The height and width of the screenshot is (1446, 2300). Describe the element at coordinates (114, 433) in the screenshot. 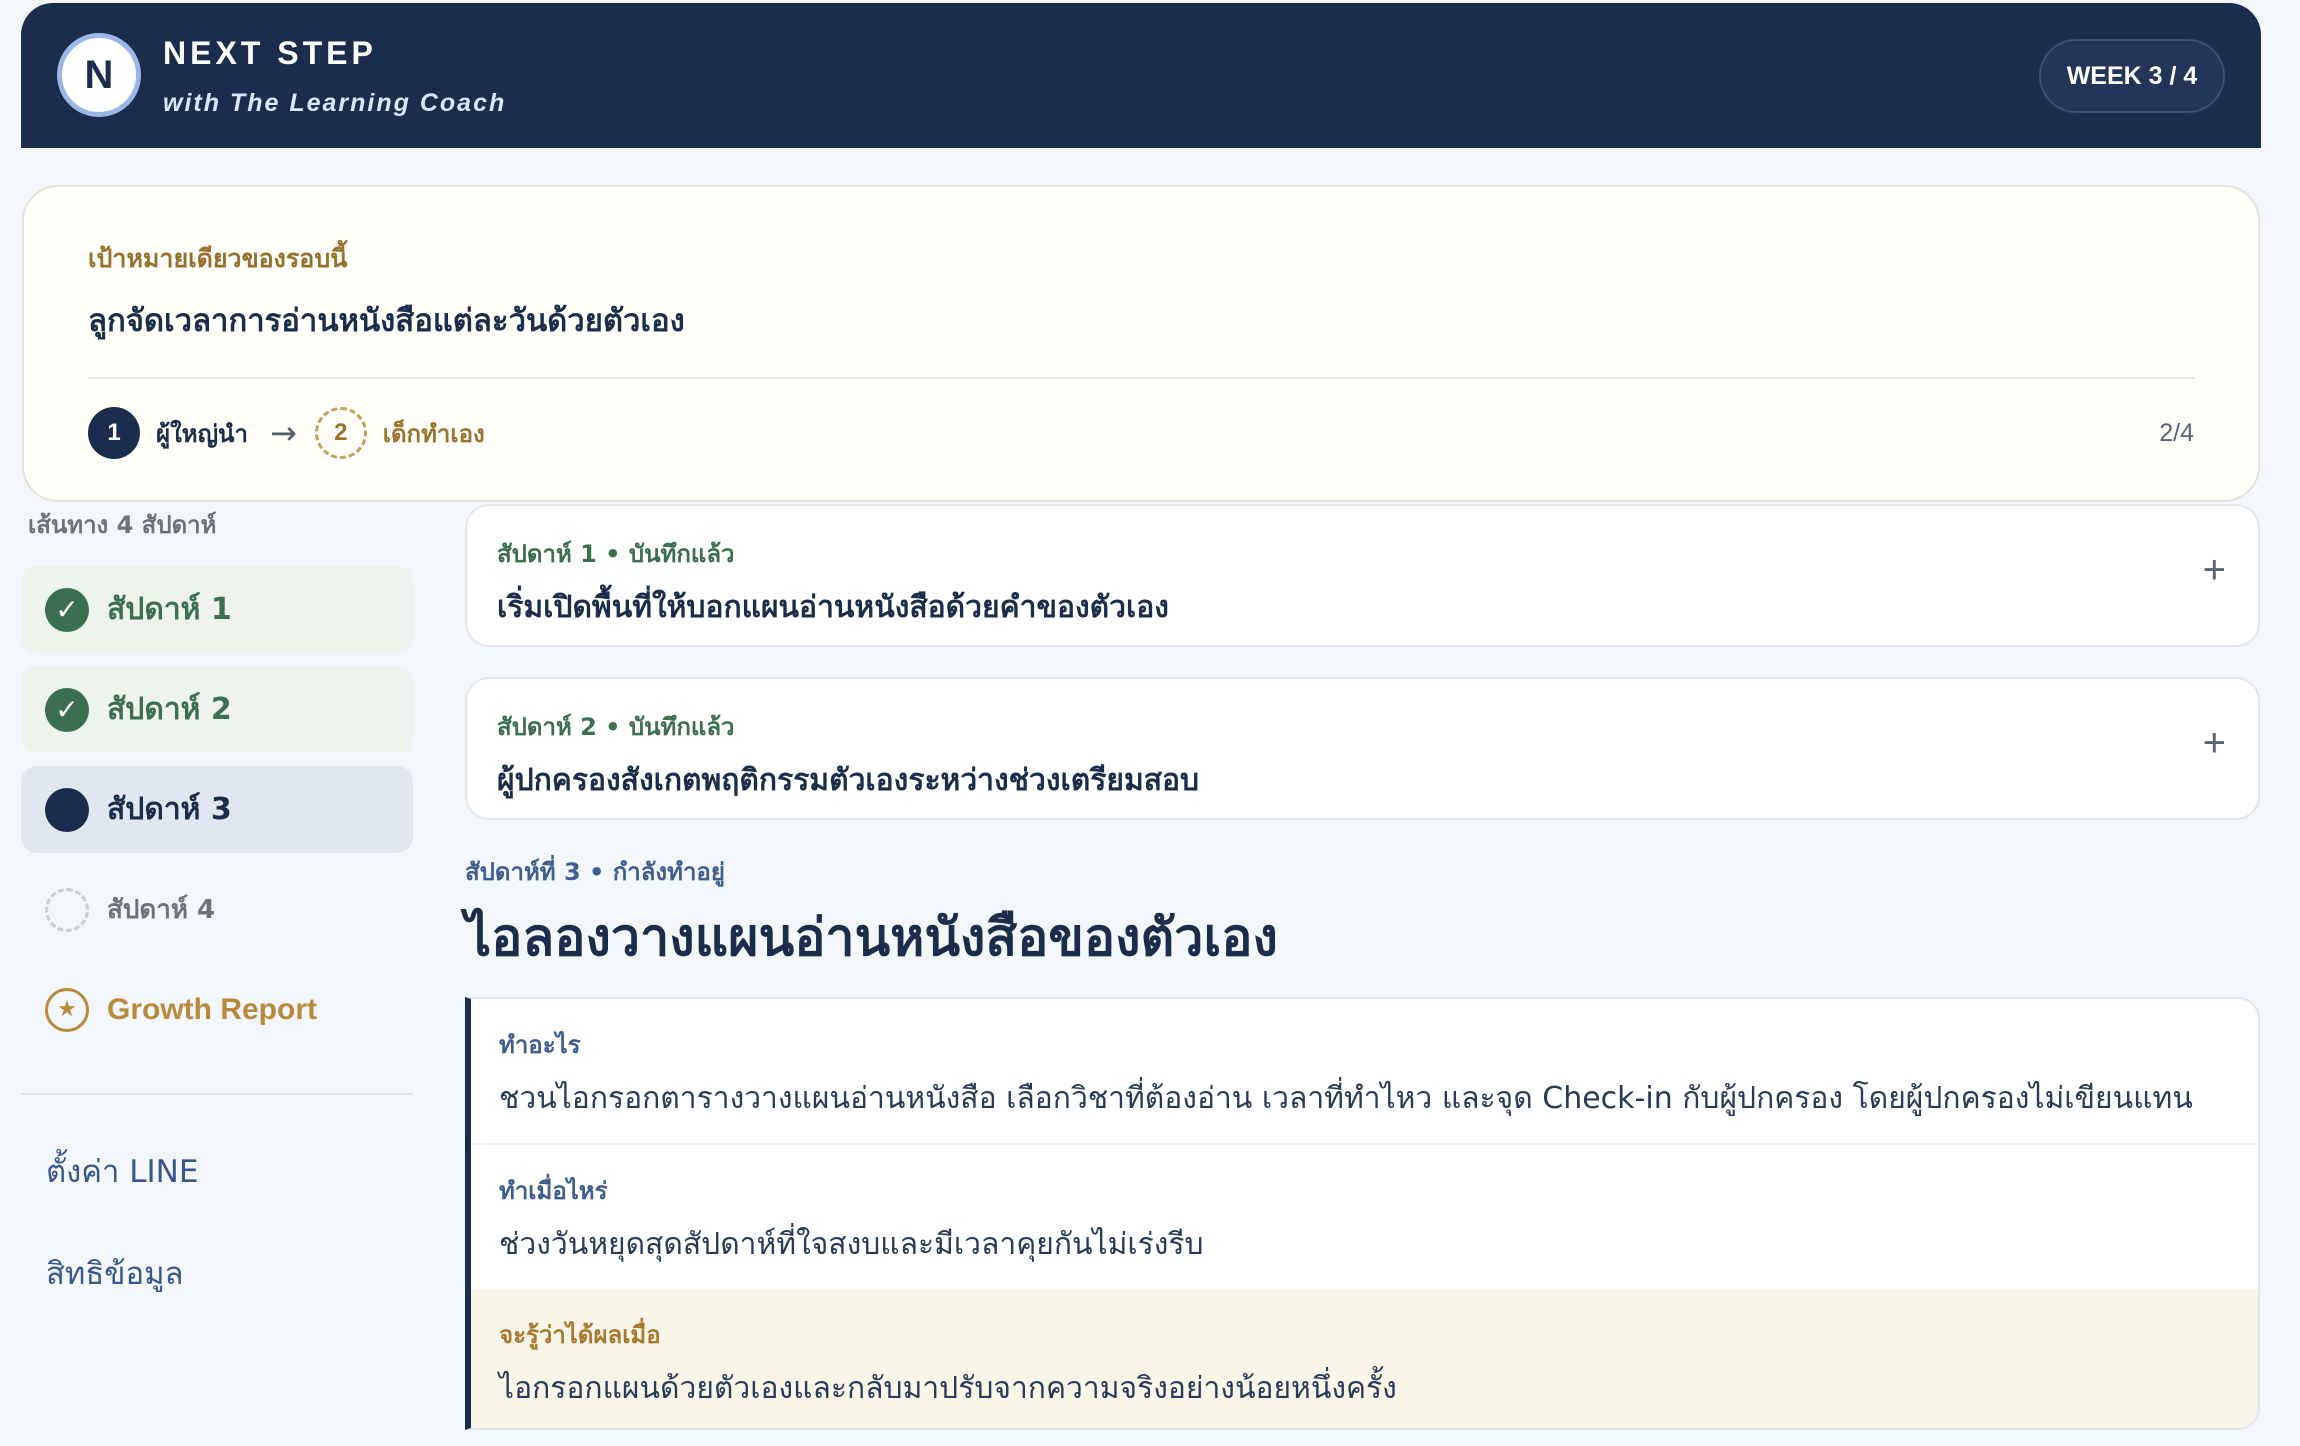

I see `step-1-indicator: 1` at that location.